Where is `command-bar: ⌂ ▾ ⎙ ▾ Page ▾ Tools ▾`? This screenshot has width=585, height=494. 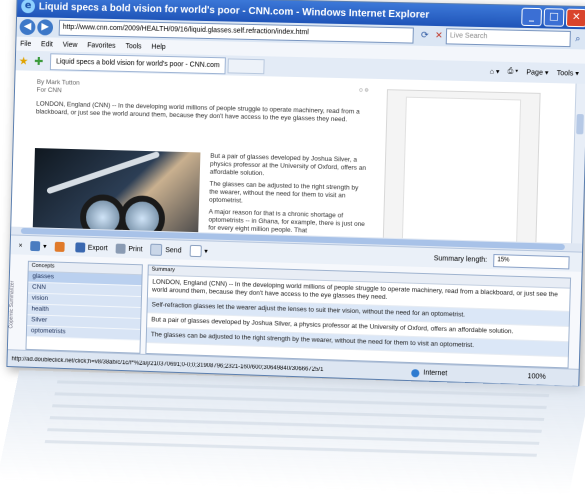 command-bar: ⌂ ▾ ⎙ ▾ Page ▾ Tools ▾ is located at coordinates (537, 72).